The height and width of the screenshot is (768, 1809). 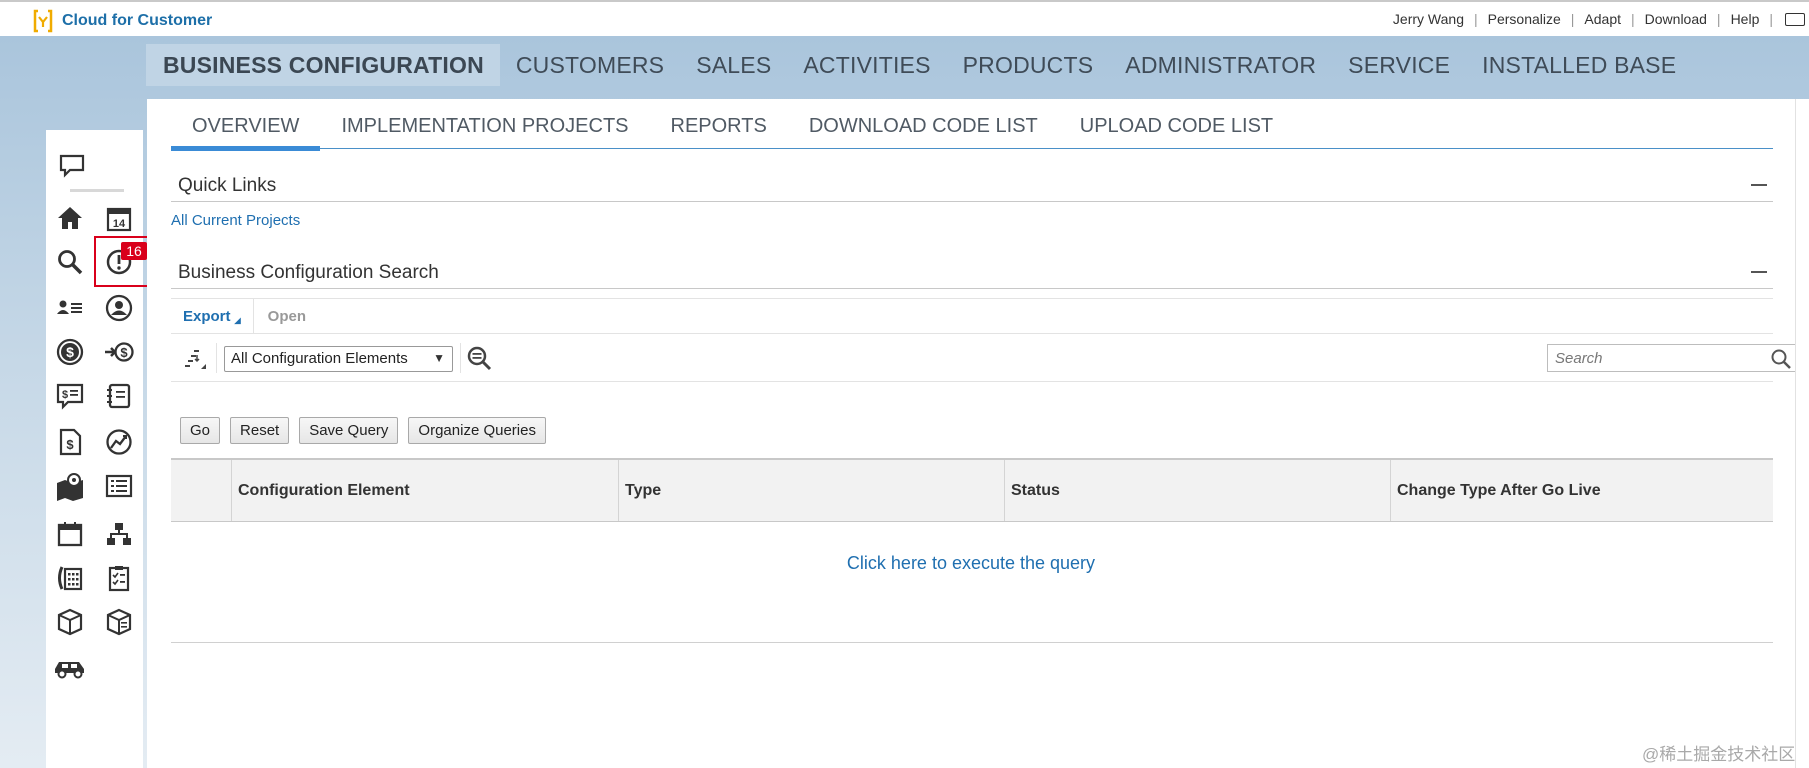 I want to click on product-icon, so click(x=70, y=622).